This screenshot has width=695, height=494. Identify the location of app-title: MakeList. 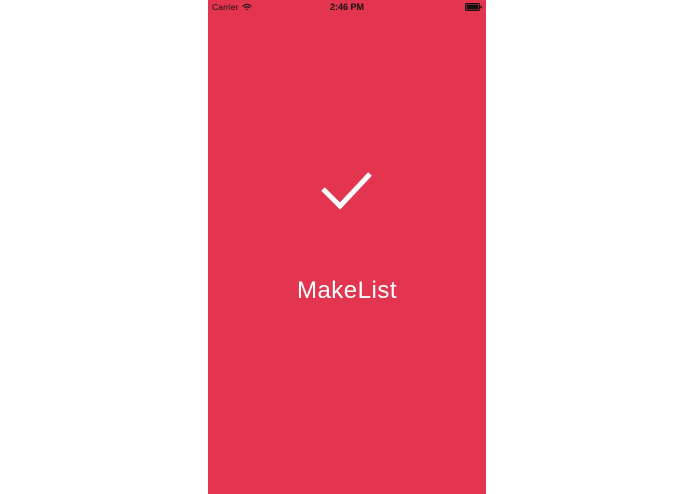
(347, 290).